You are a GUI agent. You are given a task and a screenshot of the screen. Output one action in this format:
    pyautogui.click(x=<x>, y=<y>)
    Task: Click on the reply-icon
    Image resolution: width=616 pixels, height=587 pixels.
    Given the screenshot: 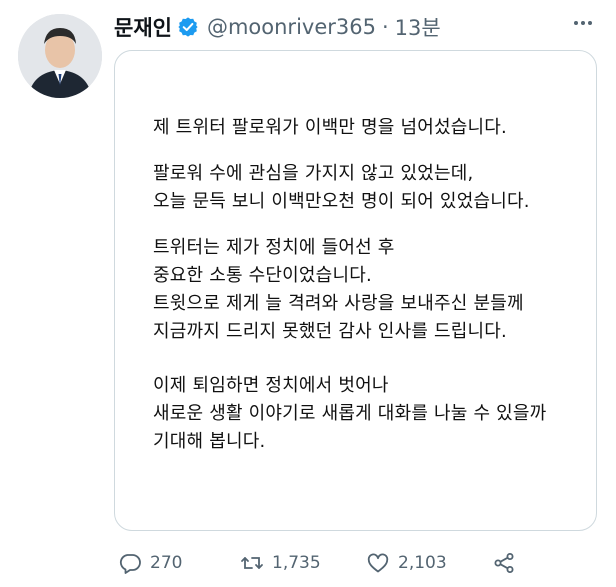 What is the action you would take?
    pyautogui.click(x=130, y=563)
    